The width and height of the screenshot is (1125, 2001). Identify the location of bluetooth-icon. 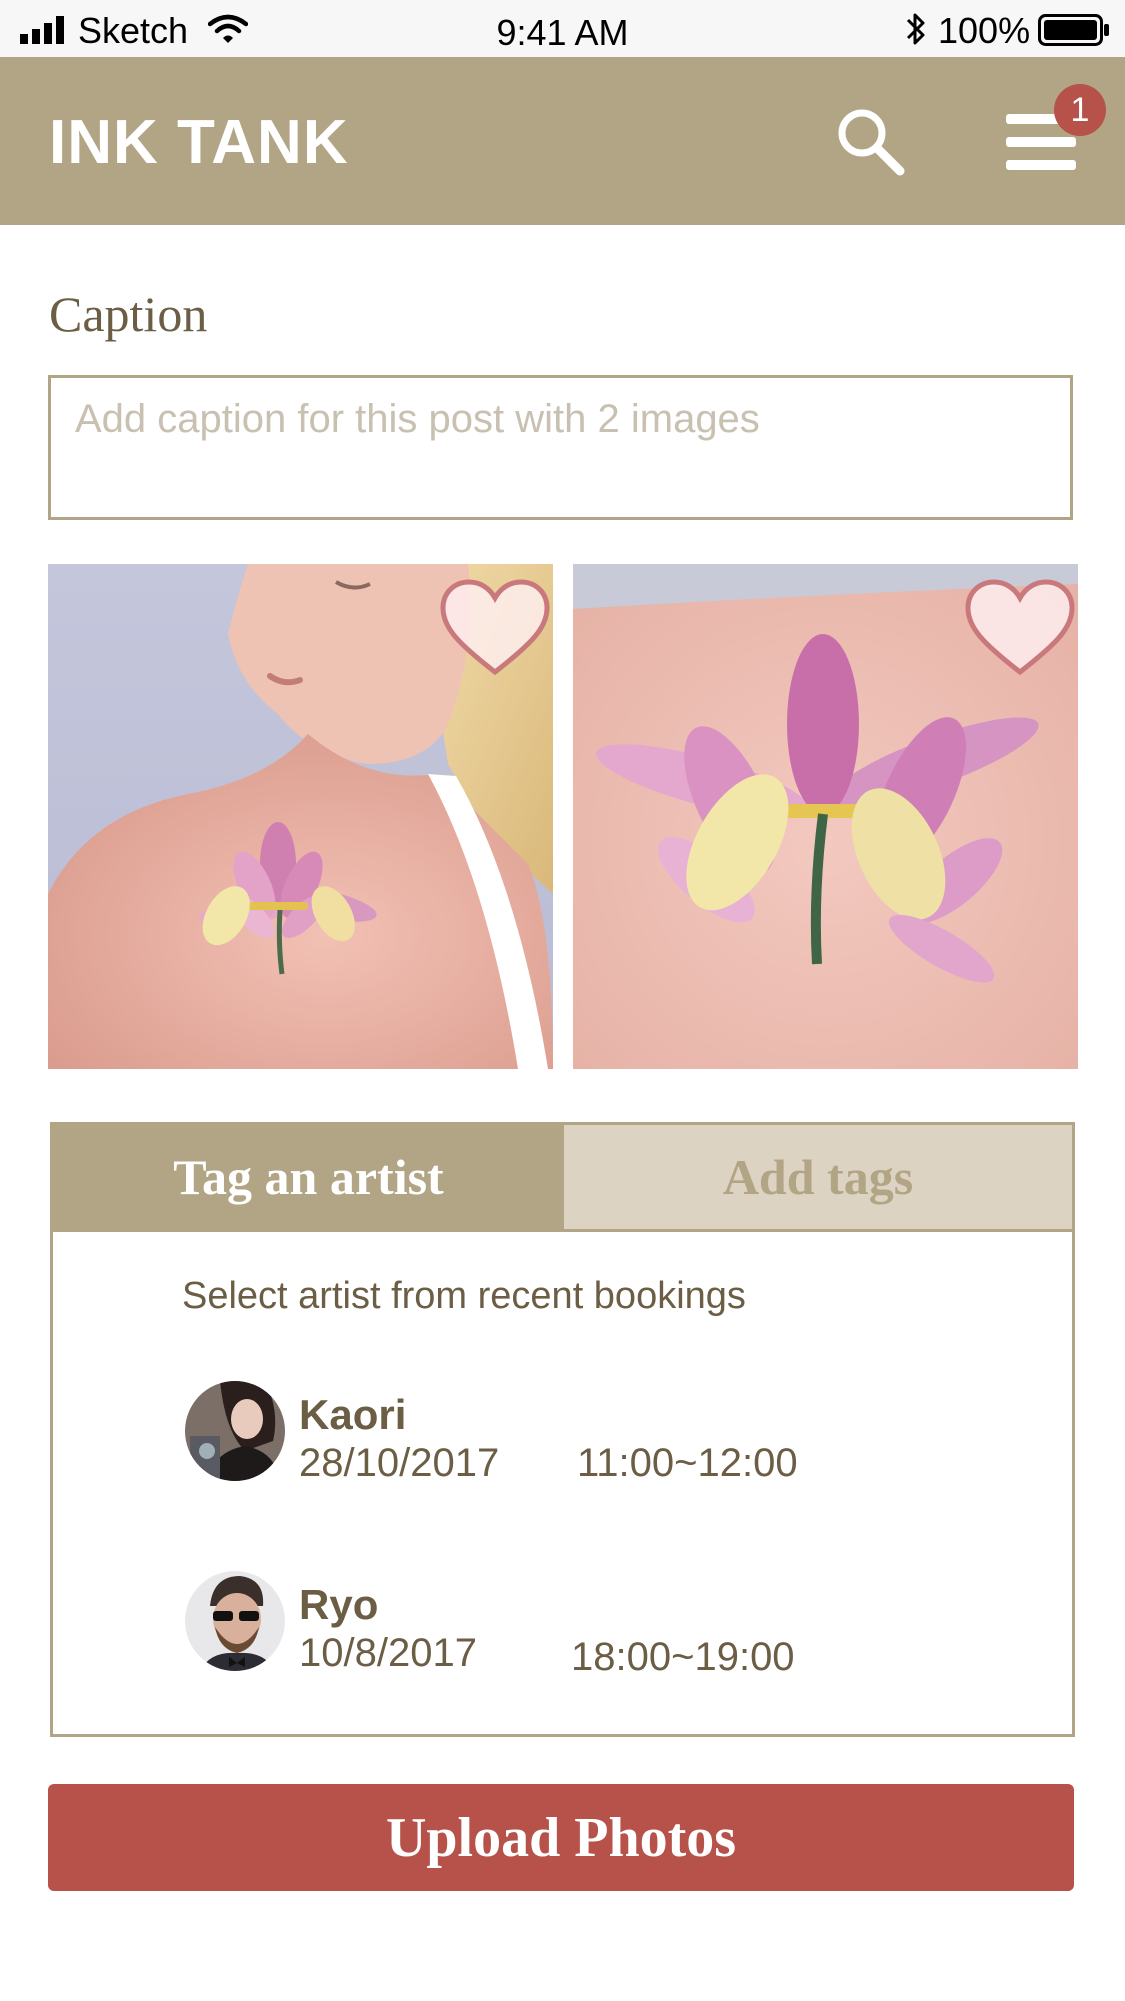
(915, 29).